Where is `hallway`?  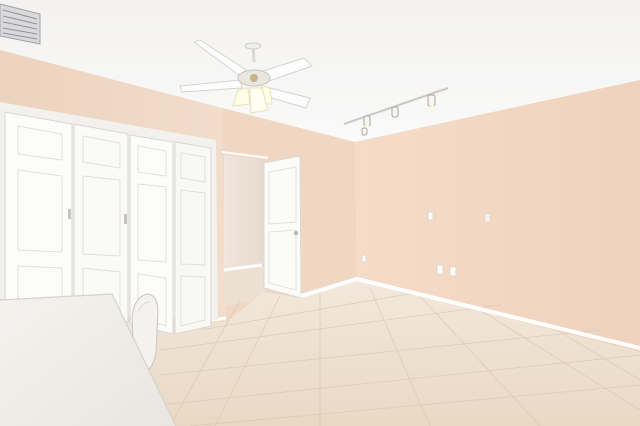
hallway is located at coordinates (245, 218).